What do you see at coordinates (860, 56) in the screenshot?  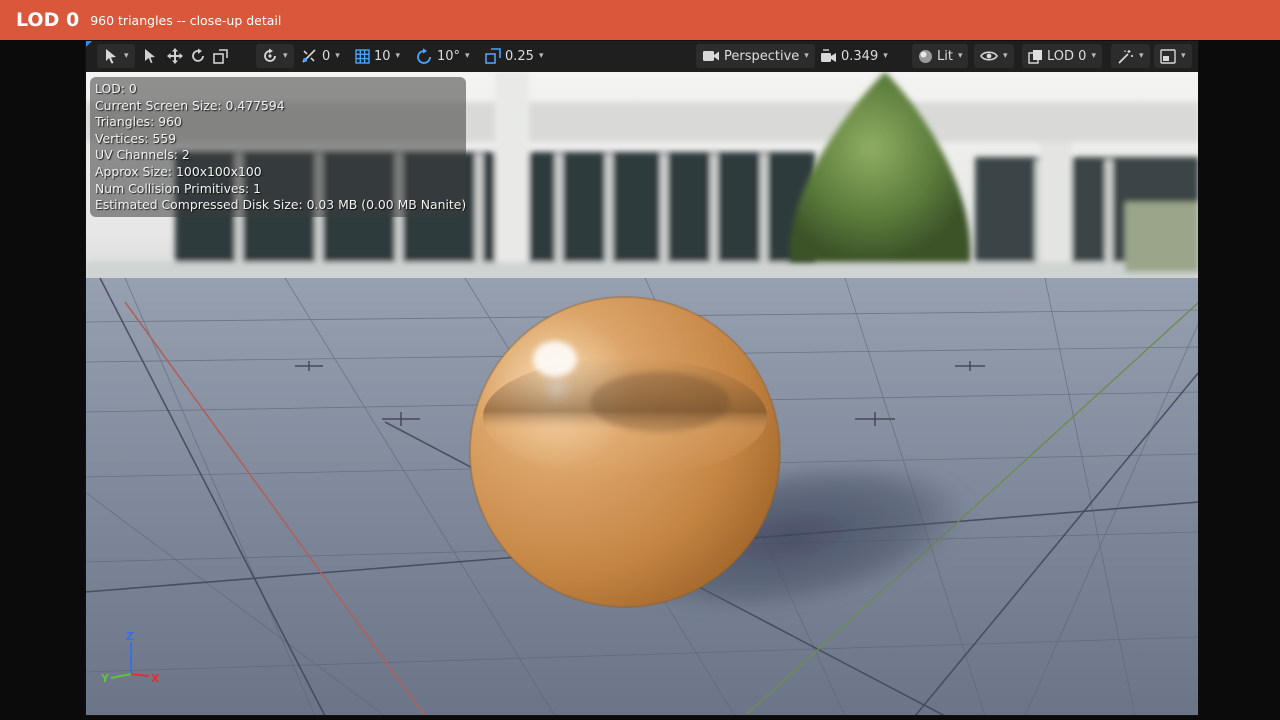 I see `camera-speed-value: 0.349` at bounding box center [860, 56].